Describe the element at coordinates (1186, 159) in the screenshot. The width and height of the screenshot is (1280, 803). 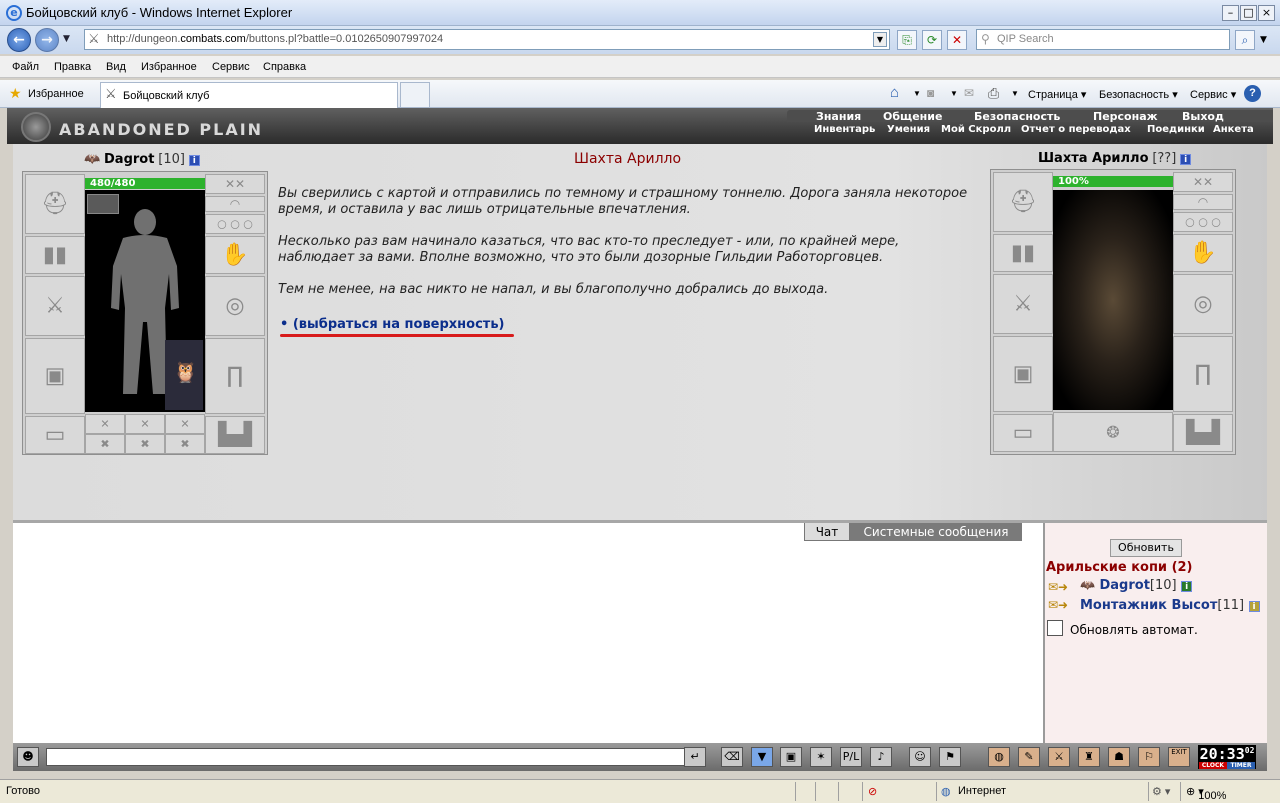
I see `location-info-icon: i` at that location.